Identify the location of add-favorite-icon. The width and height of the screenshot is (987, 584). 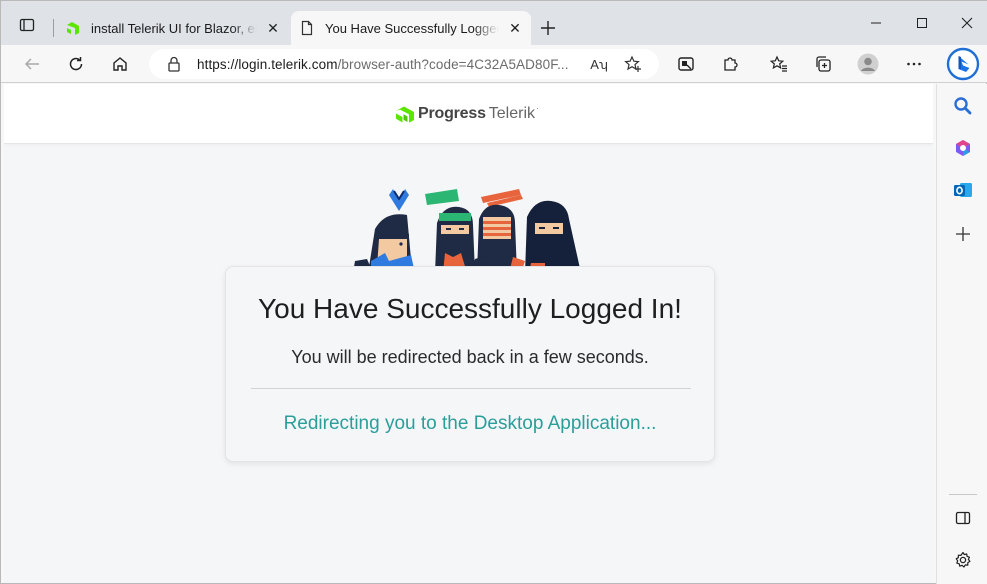
(633, 64).